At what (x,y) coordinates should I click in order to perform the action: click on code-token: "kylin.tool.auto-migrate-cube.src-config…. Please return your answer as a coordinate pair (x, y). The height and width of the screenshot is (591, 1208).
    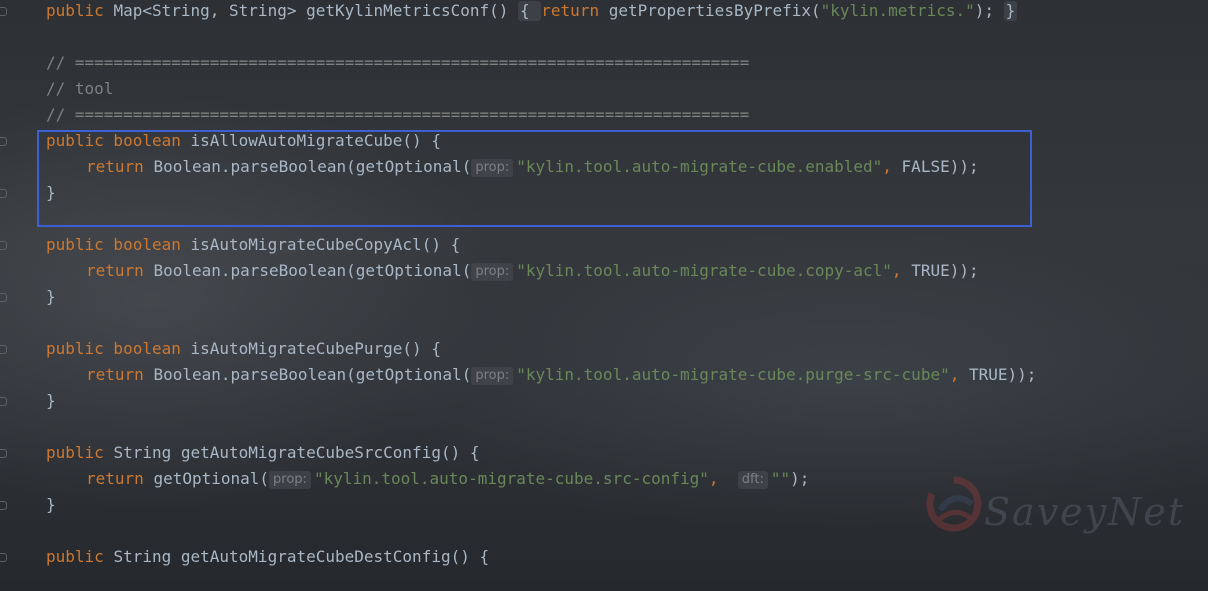
    Looking at the image, I should click on (511, 478).